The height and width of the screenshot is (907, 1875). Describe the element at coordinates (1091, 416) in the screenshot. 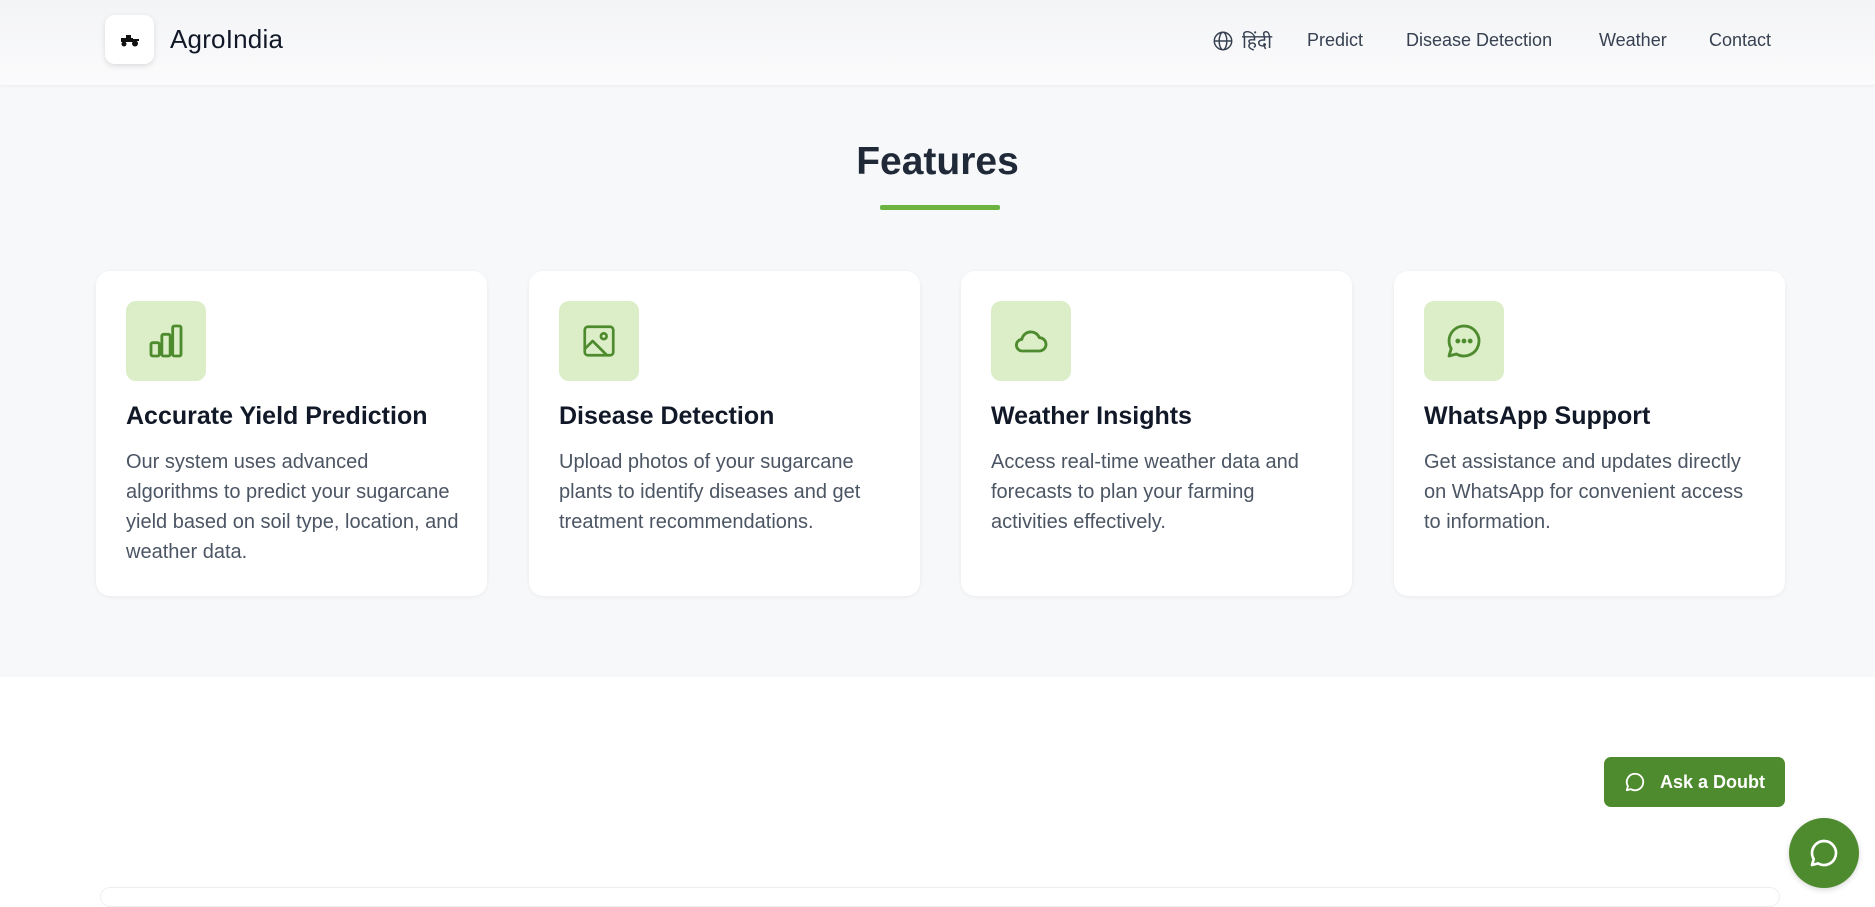

I see `card-title: Weather Insights` at that location.